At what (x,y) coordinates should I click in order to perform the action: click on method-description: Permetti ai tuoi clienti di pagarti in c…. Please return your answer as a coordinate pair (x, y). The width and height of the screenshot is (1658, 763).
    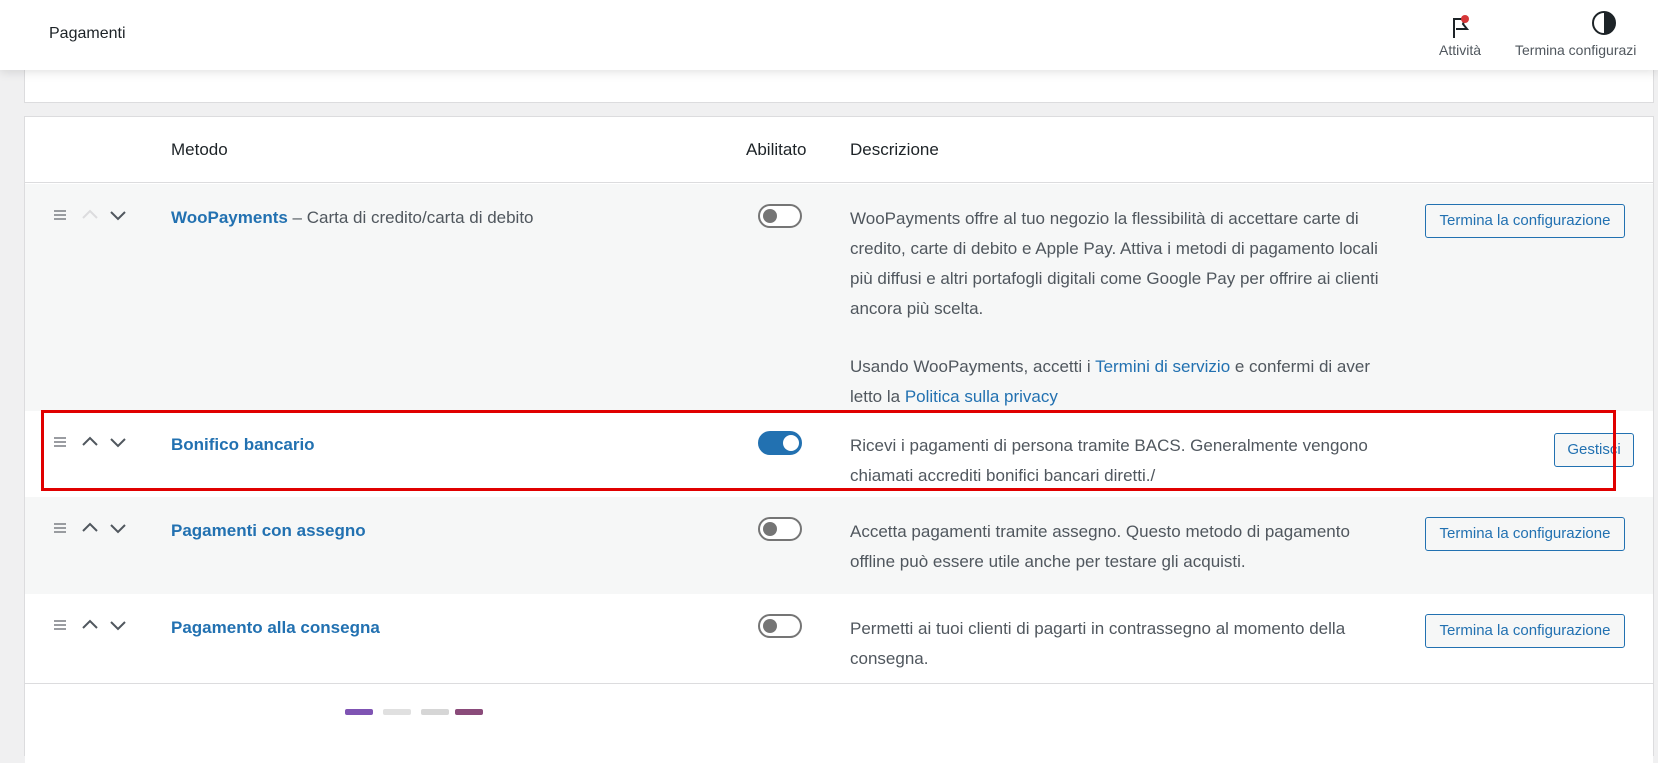
    Looking at the image, I should click on (1098, 643).